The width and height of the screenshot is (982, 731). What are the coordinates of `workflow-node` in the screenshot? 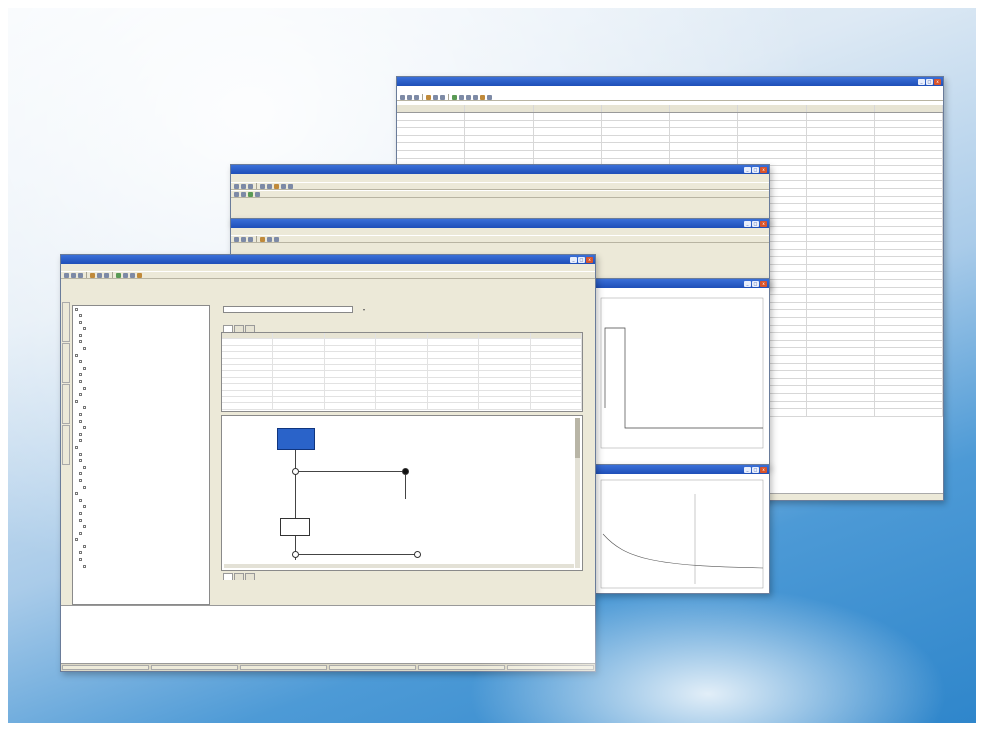 It's located at (295, 527).